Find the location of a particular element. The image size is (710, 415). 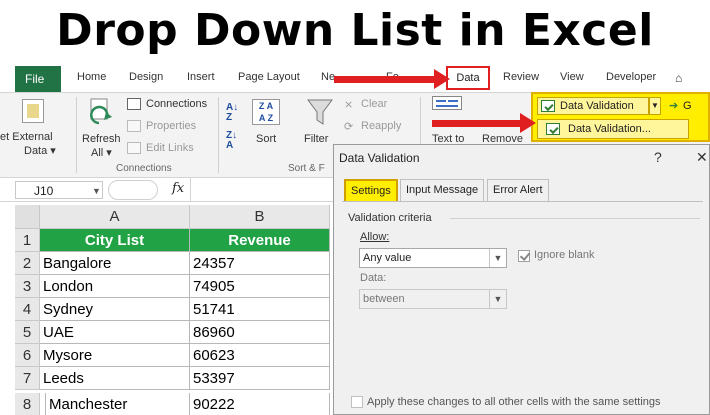

data-validation-dropdown-icon: ▼ is located at coordinates (655, 106).